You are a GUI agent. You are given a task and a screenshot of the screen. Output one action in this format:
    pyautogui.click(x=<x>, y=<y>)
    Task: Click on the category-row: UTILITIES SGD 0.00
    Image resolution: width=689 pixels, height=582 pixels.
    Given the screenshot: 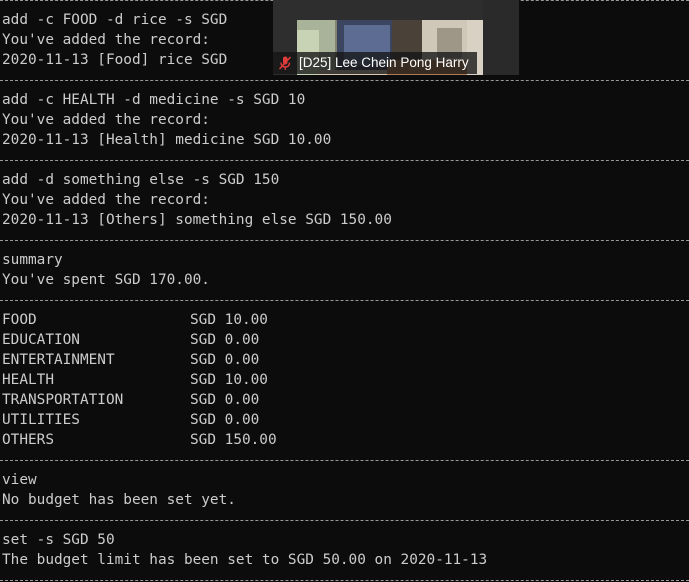 What is the action you would take?
    pyautogui.click(x=130, y=420)
    